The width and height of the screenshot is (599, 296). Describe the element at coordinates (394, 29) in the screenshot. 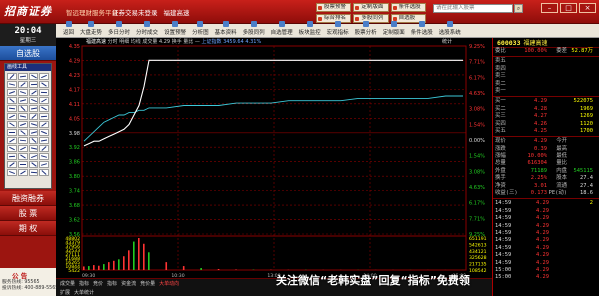

I see `toolbar-item: 定制版面` at that location.